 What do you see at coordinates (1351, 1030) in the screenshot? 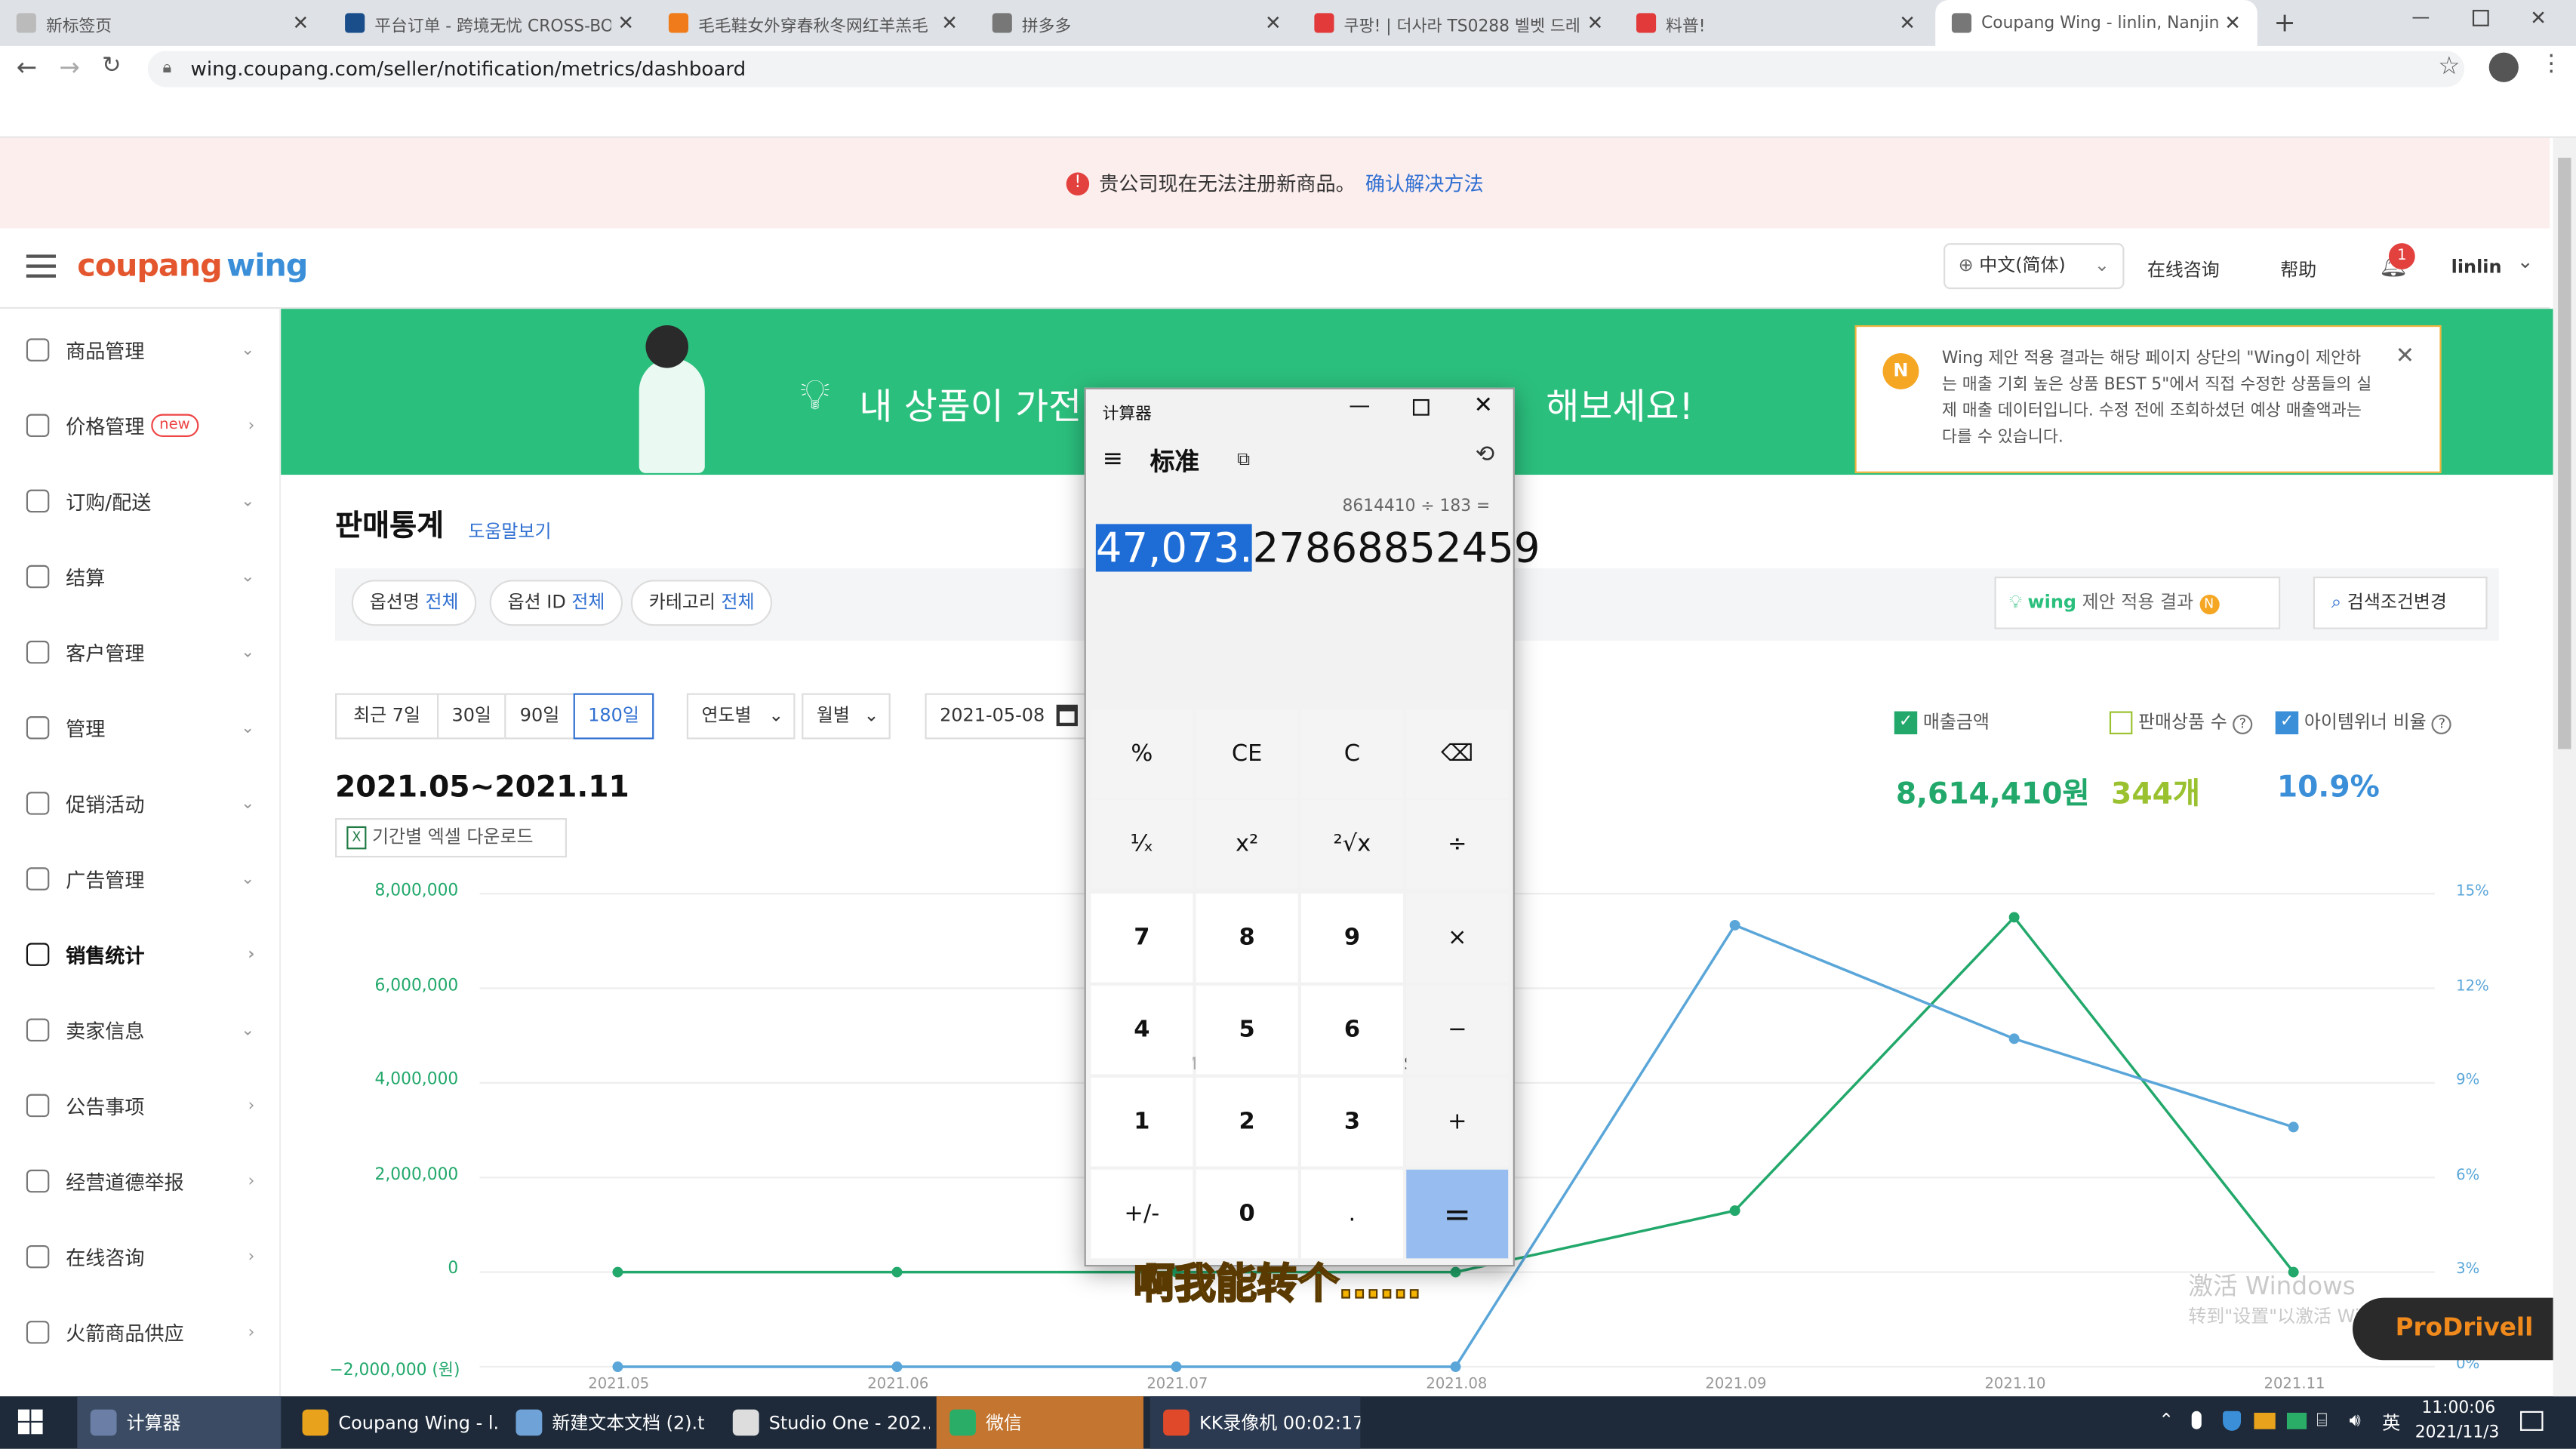
I see `calc-key: 6` at bounding box center [1351, 1030].